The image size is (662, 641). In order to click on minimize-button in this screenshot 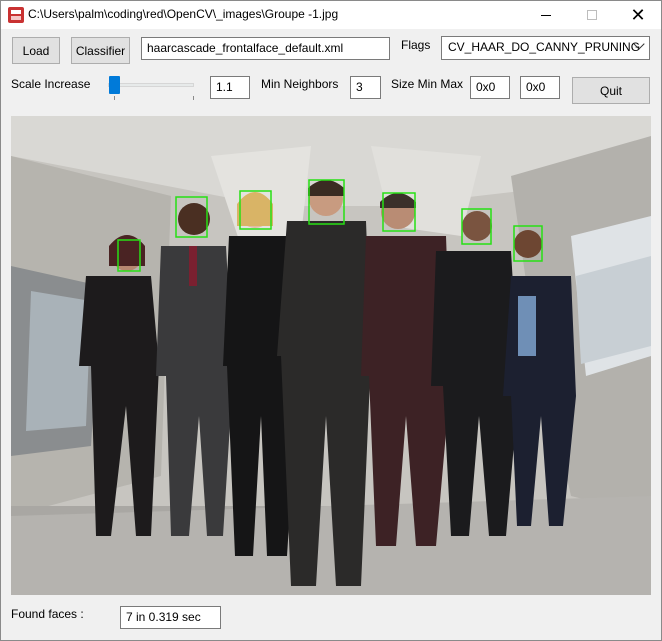, I will do `click(546, 15)`.